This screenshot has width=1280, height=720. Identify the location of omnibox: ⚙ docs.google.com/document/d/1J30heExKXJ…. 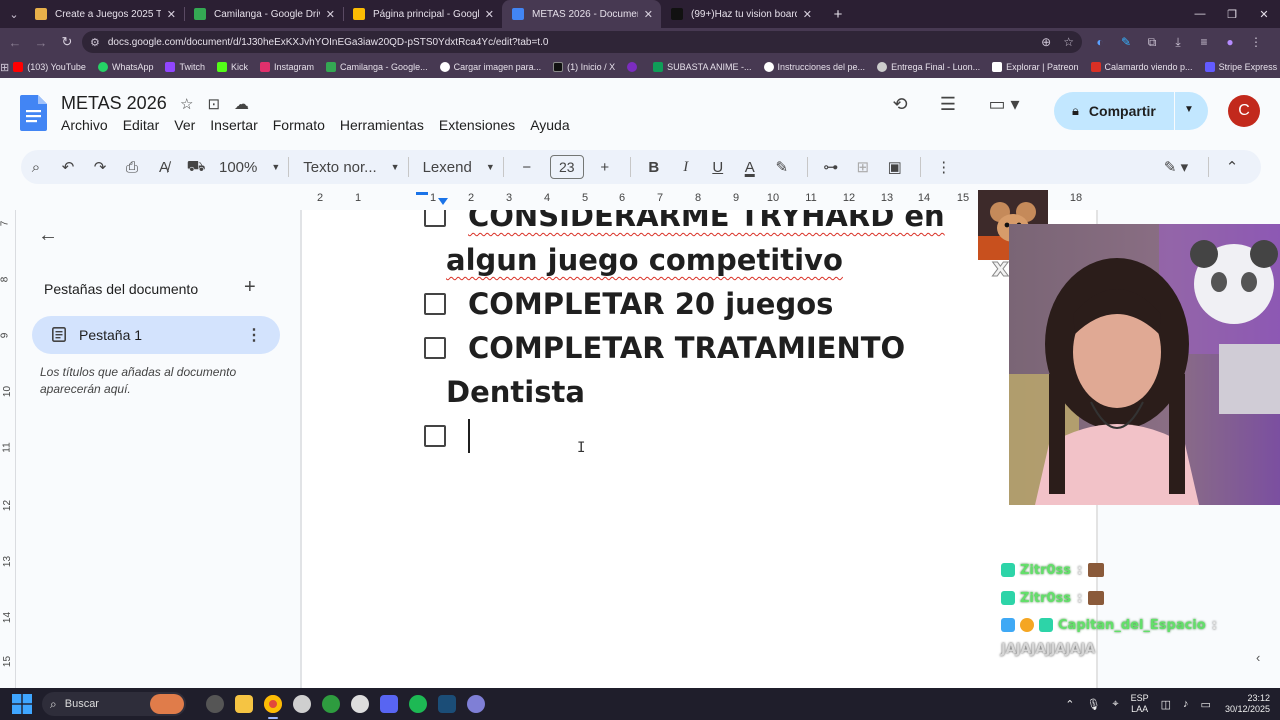
(582, 42).